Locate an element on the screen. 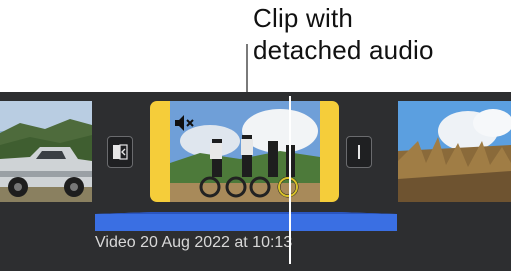 The image size is (511, 271). callout-line-1: Clip with is located at coordinates (303, 18).